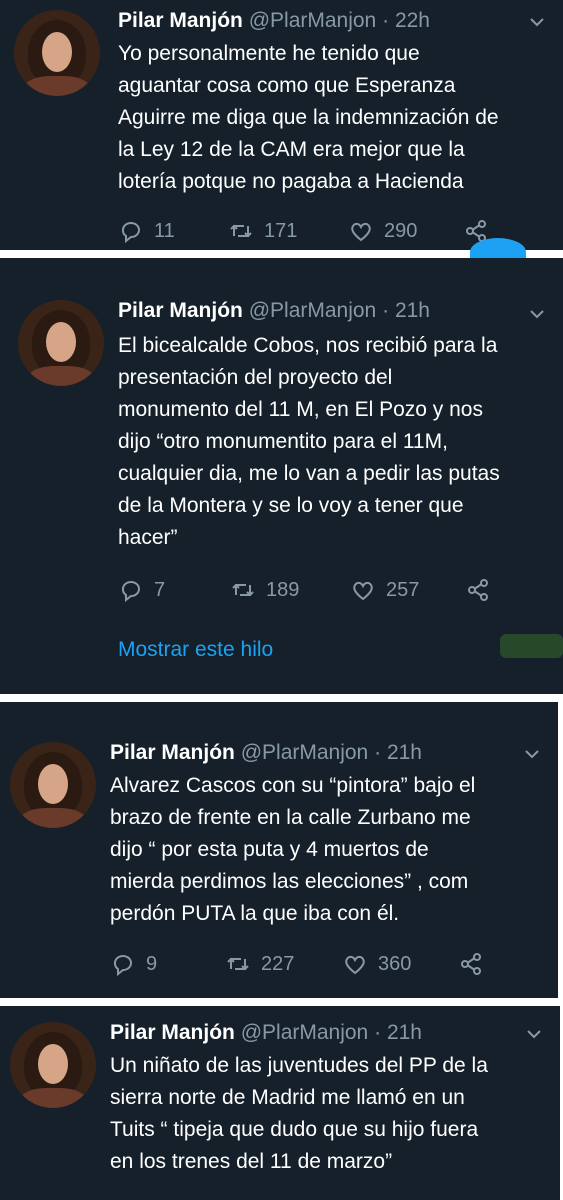 This screenshot has width=563, height=1200. What do you see at coordinates (384, 590) in the screenshot?
I see `like-button: 257` at bounding box center [384, 590].